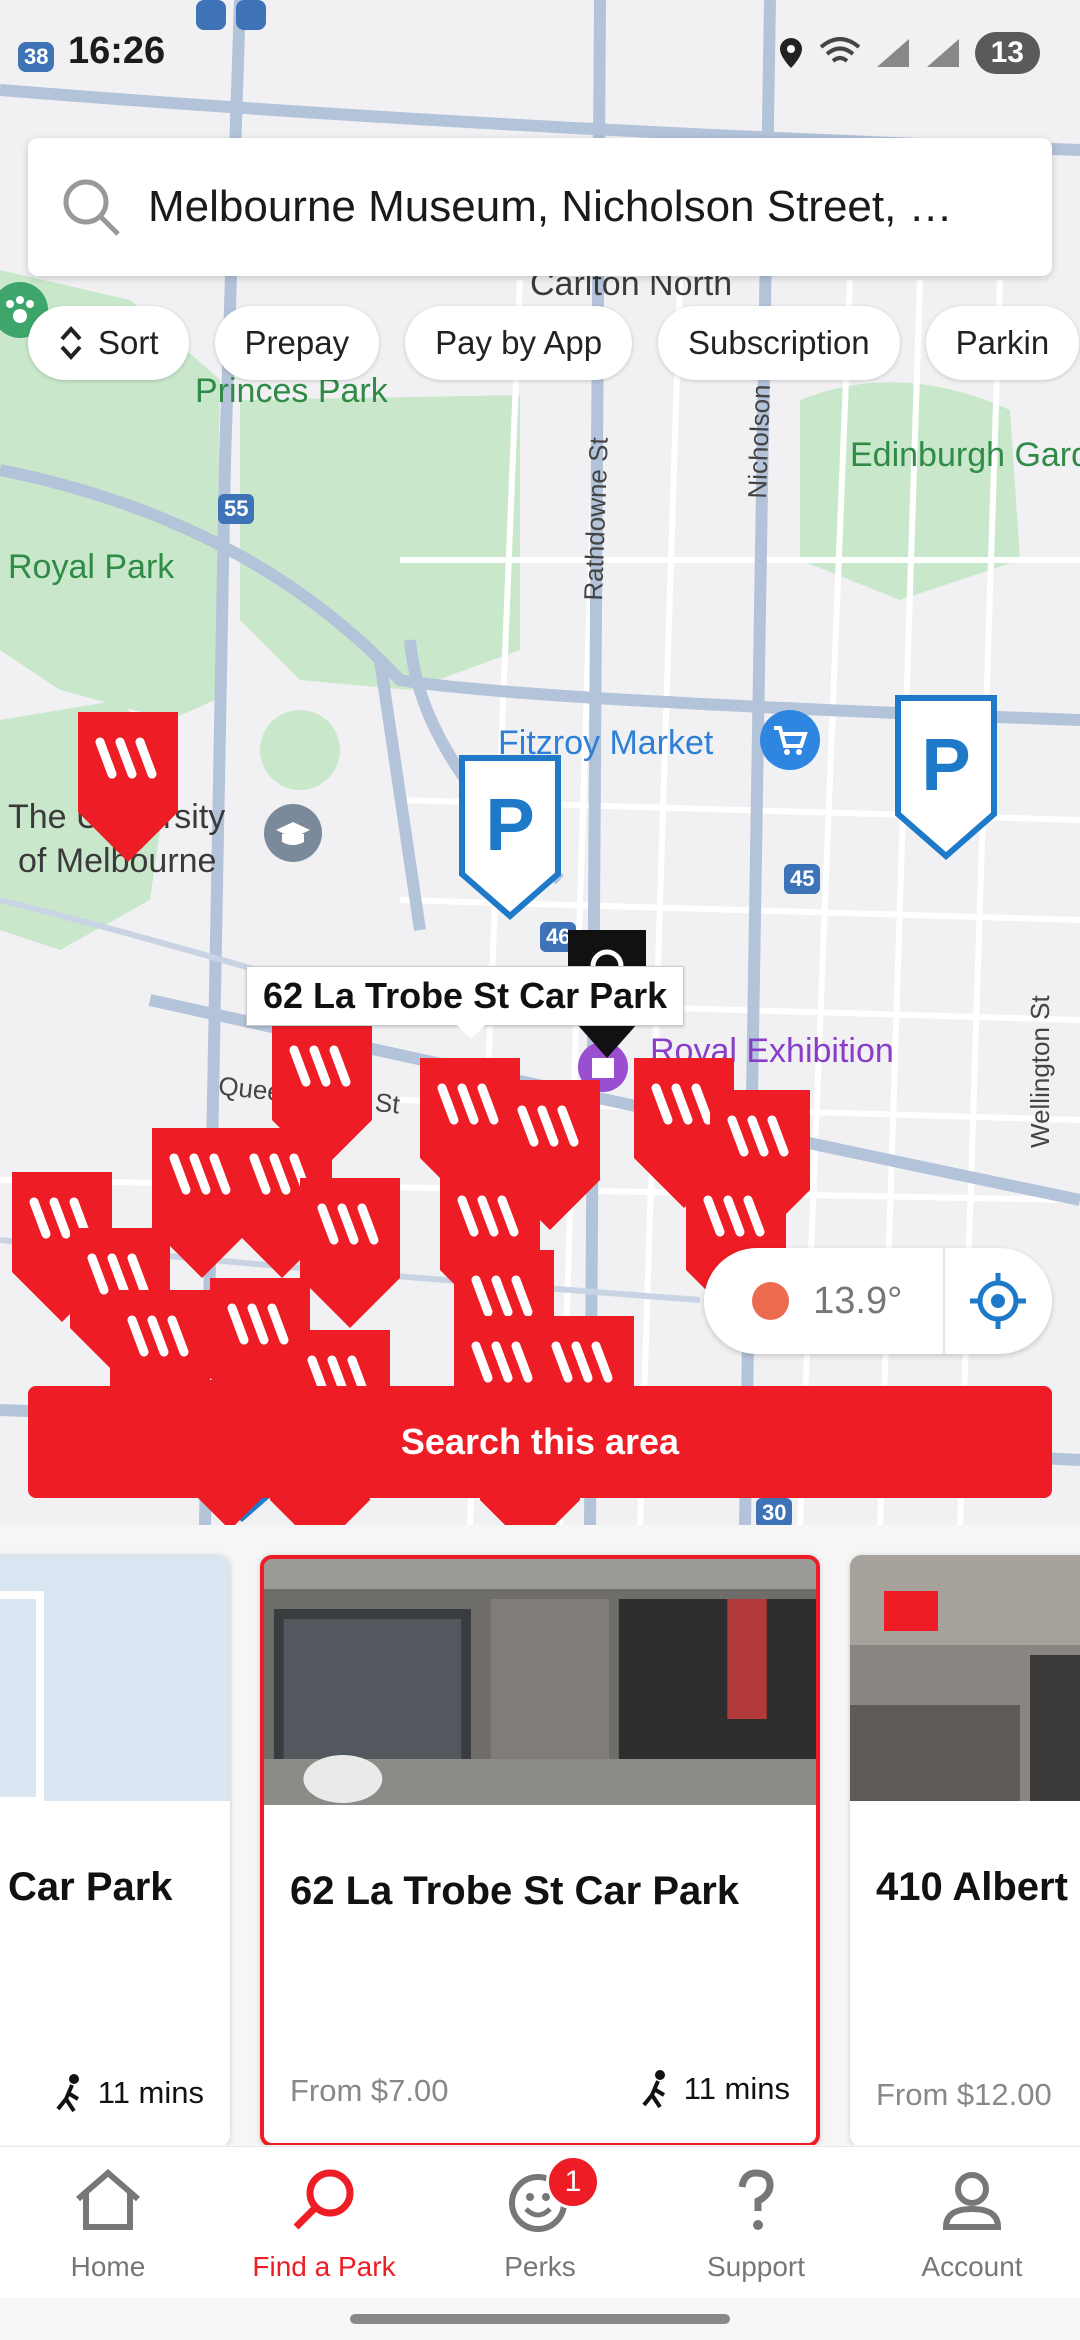 The width and height of the screenshot is (1080, 2340). Describe the element at coordinates (965, 1850) in the screenshot. I see `car-park-card: 410 Albert From $12.00` at that location.